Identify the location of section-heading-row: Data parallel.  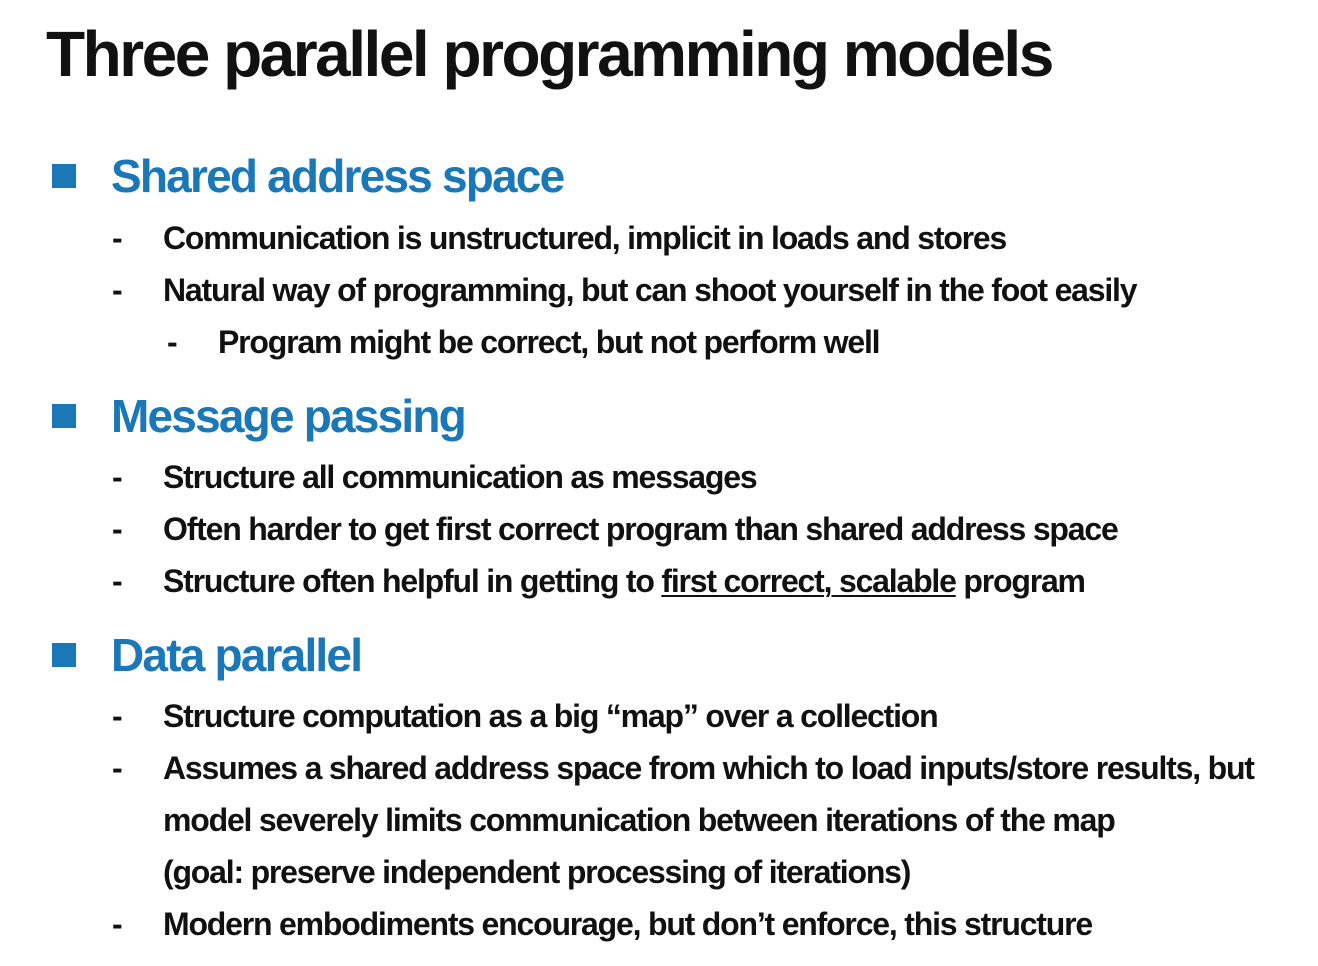
(659, 655).